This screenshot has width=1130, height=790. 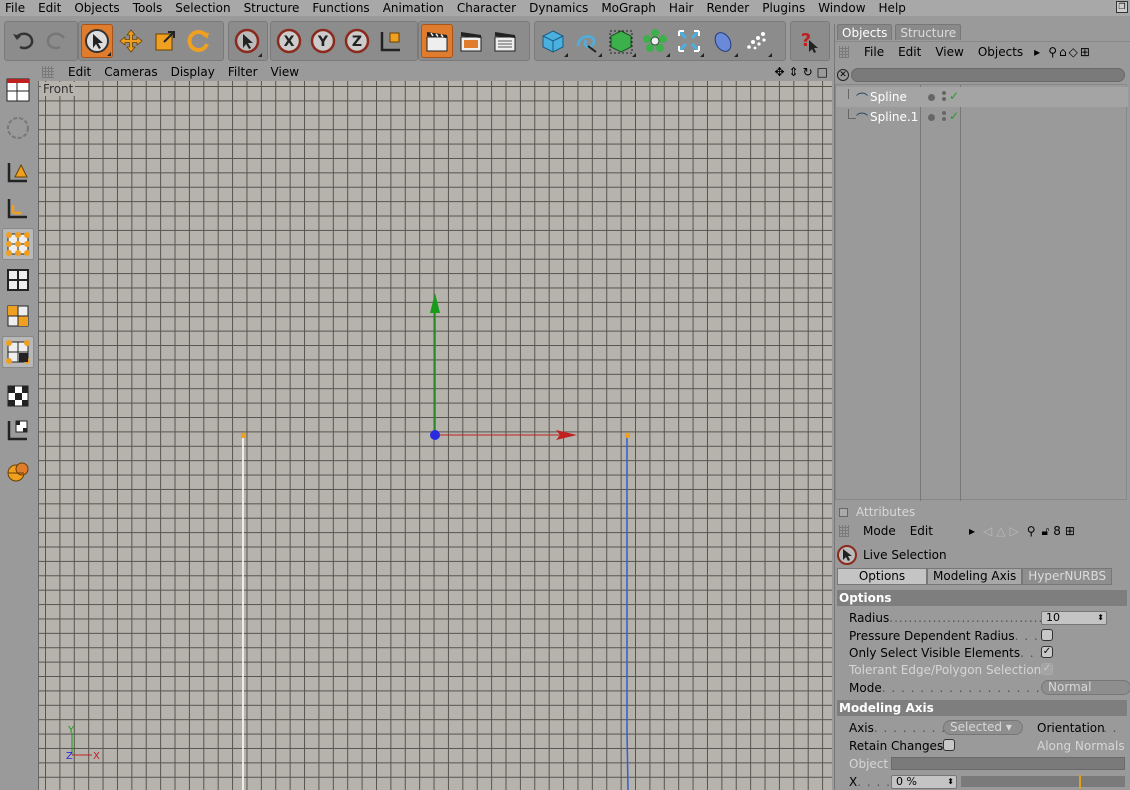 What do you see at coordinates (843, 75) in the screenshot?
I see `clear-search-icon: ✕` at bounding box center [843, 75].